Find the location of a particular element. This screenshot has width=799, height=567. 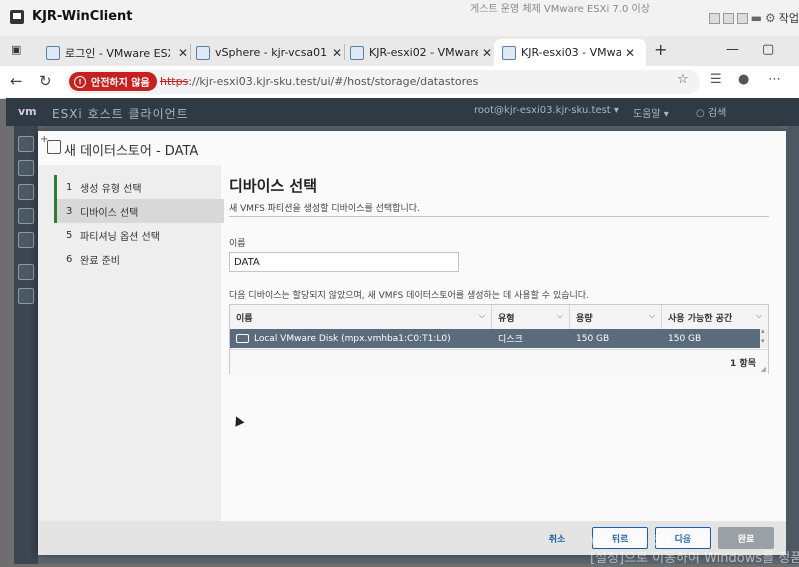

column-header-type: 유형 ⌵ is located at coordinates (531, 317).